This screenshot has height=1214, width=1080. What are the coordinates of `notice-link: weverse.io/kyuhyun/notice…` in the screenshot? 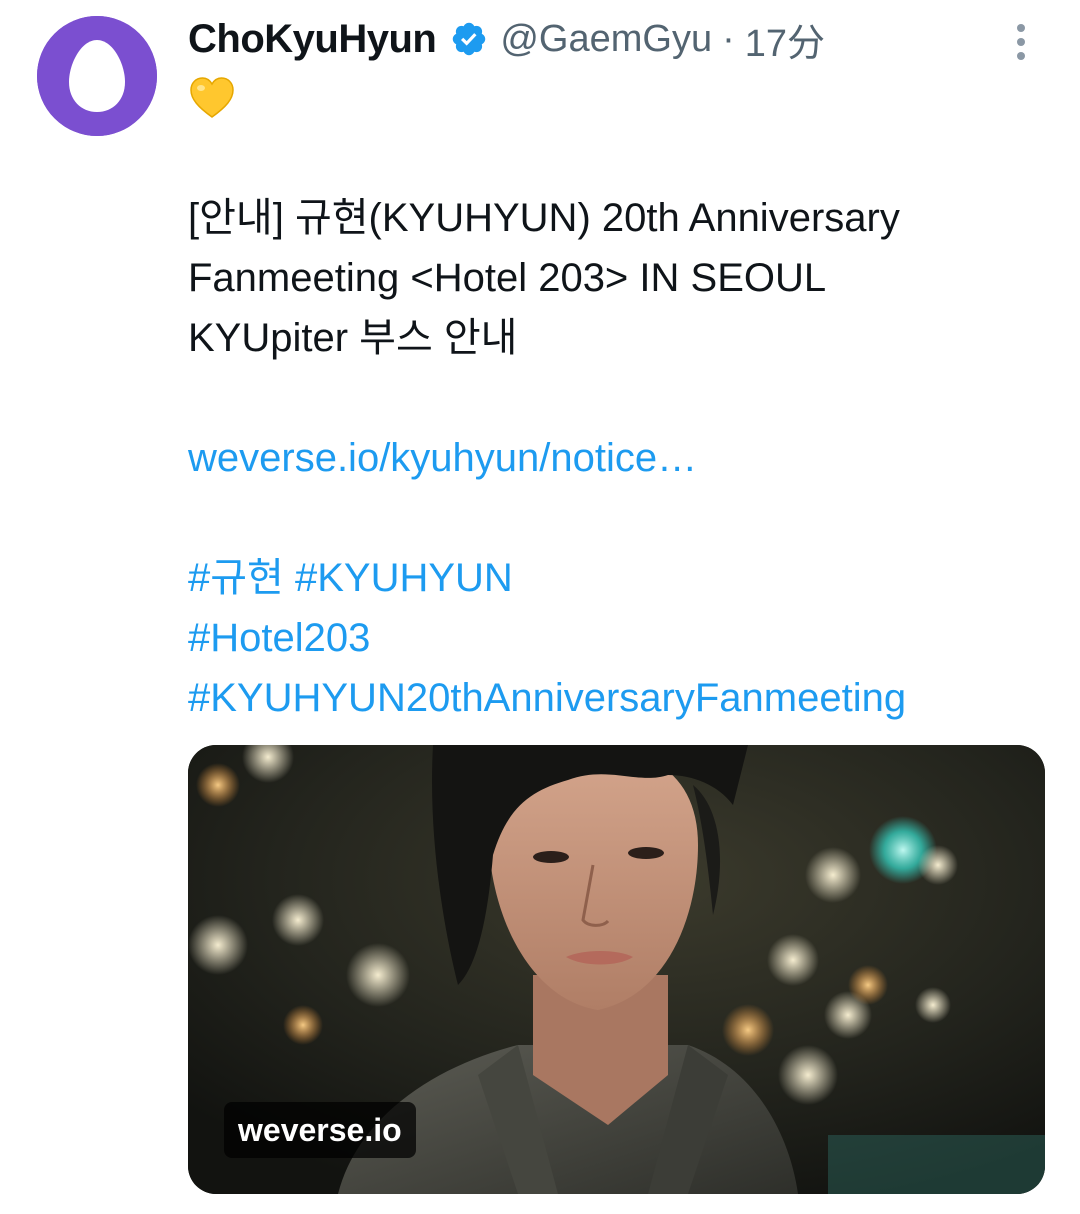 It's located at (623, 458).